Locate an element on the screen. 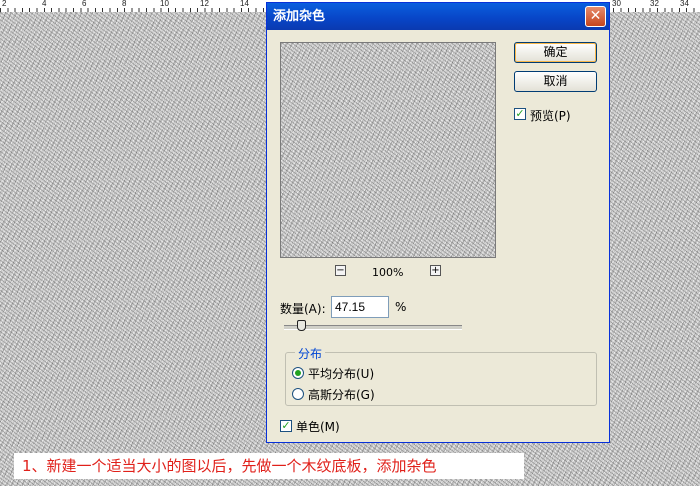 This screenshot has height=486, width=700. monochromatic-checkbox: ✓ is located at coordinates (286, 426).